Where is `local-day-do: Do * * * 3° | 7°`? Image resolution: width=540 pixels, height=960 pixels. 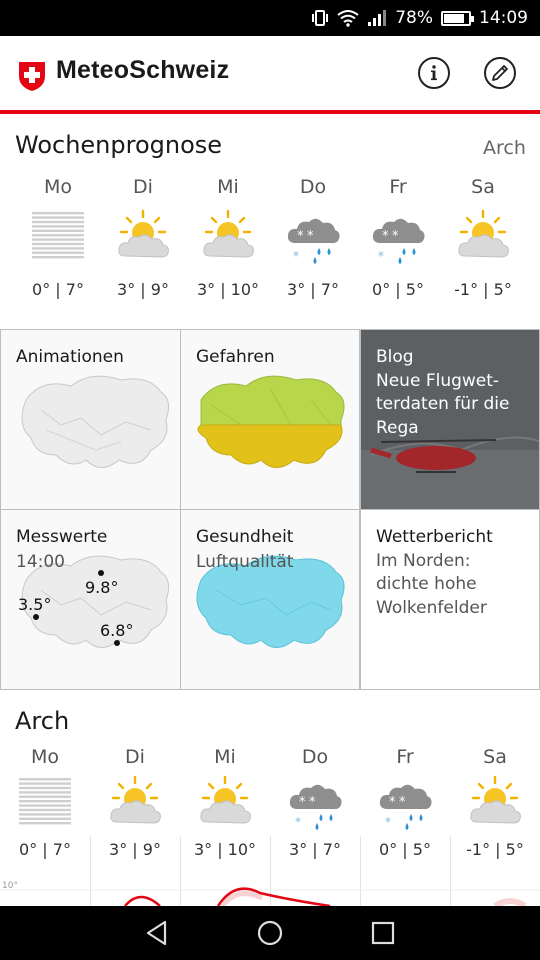 local-day-do: Do * * * 3° | 7° is located at coordinates (315, 805).